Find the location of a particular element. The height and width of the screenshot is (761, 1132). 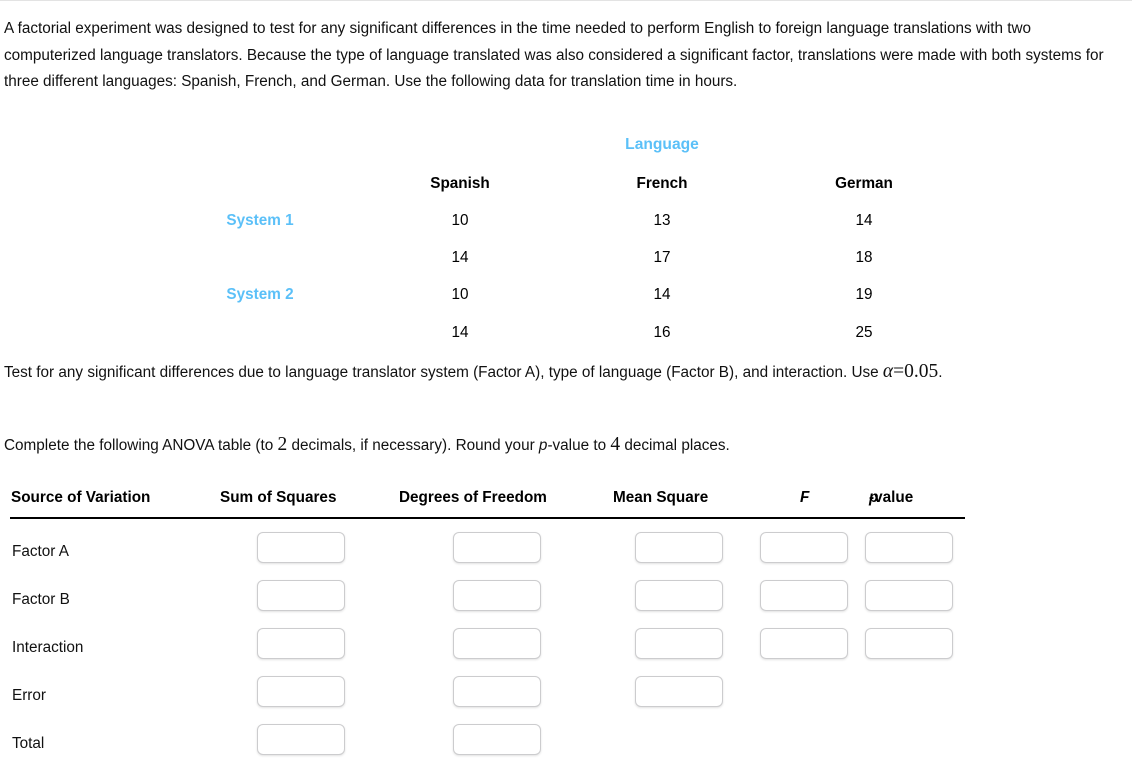

anova-header-divider is located at coordinates (487, 518).